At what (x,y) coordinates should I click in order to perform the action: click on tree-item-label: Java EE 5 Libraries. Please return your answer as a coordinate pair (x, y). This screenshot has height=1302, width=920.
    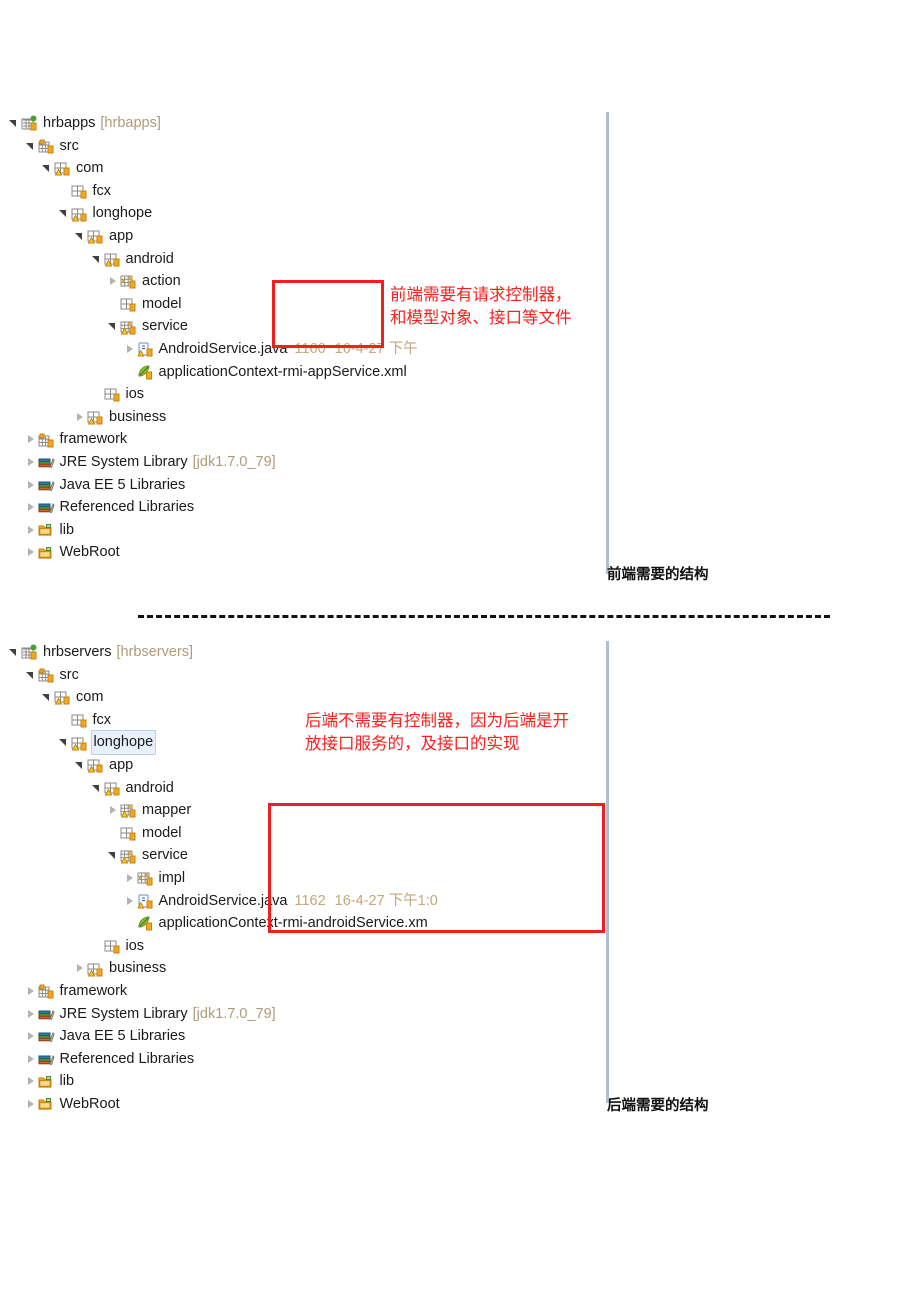
    Looking at the image, I should click on (122, 1036).